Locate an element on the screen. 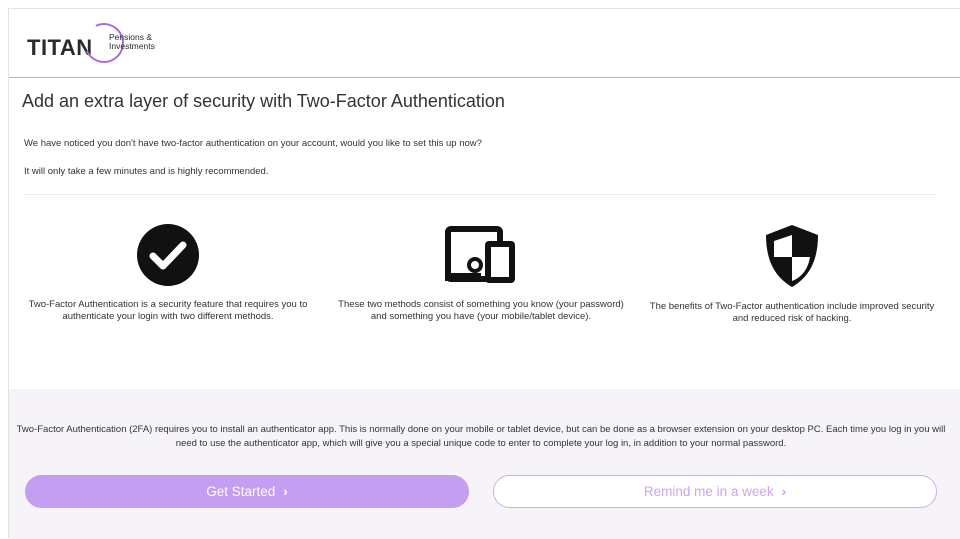 The image size is (960, 539). shield-icon is located at coordinates (792, 256).